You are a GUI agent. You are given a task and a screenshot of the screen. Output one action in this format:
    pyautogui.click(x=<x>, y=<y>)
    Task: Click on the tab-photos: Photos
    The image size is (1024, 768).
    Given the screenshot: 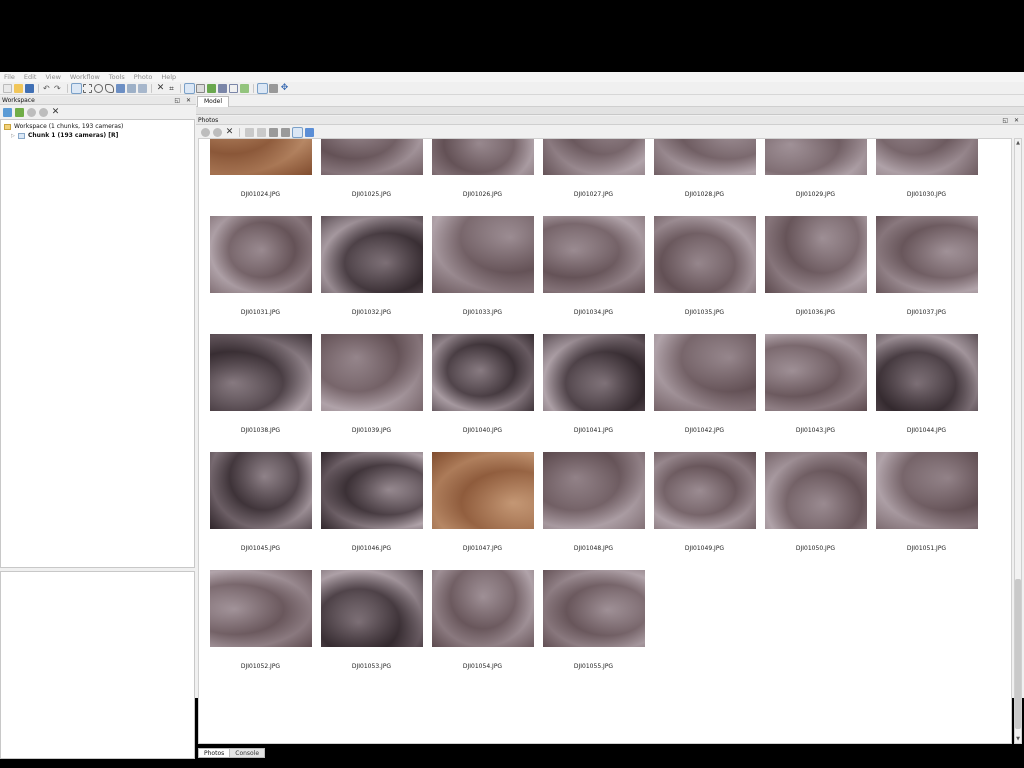 What is the action you would take?
    pyautogui.click(x=214, y=753)
    